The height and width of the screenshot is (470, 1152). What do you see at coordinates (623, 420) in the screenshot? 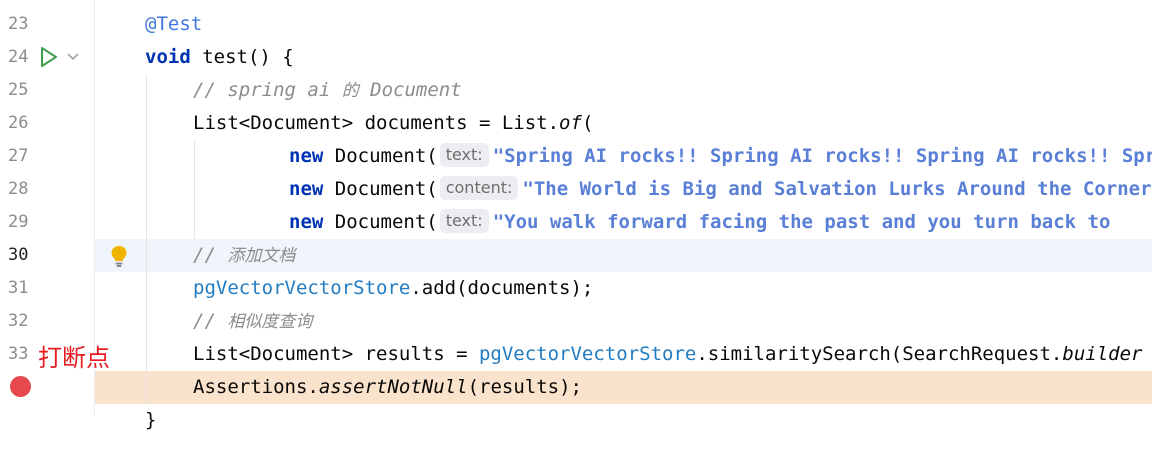
I see `code-line: }` at bounding box center [623, 420].